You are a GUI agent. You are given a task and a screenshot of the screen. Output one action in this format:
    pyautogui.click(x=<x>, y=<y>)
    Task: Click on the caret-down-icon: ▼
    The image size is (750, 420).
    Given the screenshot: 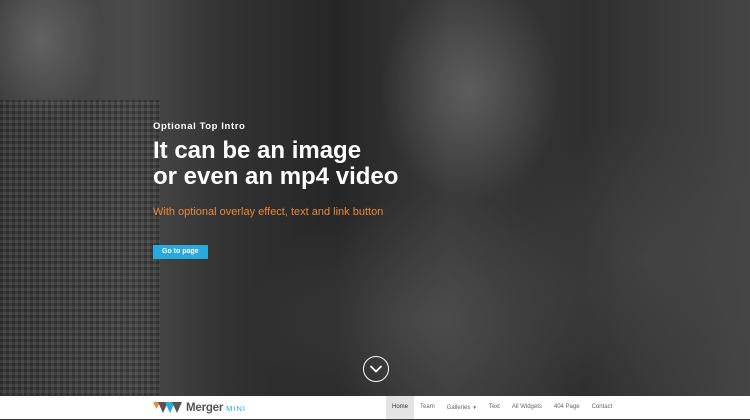 What is the action you would take?
    pyautogui.click(x=474, y=407)
    